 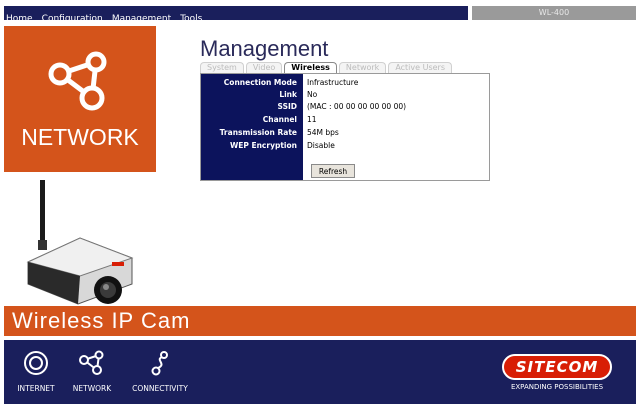 I want to click on transmission-rate-value: 54M bps, so click(x=323, y=132).